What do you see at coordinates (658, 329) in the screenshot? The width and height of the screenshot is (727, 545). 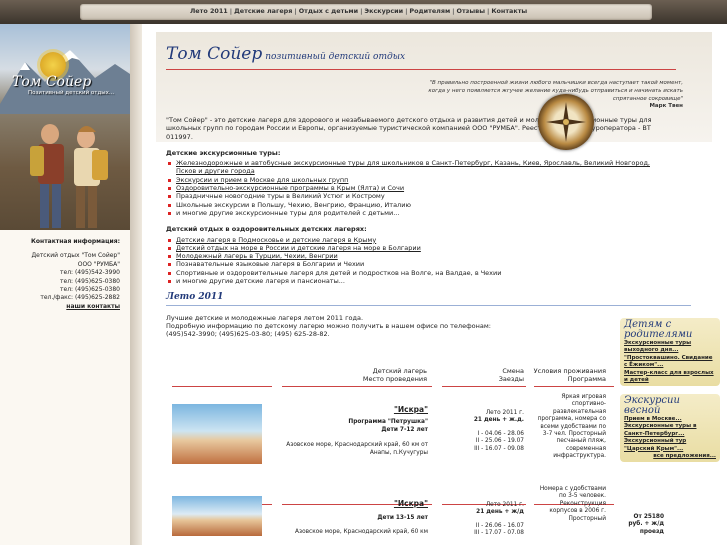 I see `sidebar-parents-title: Детям с родителями` at bounding box center [658, 329].